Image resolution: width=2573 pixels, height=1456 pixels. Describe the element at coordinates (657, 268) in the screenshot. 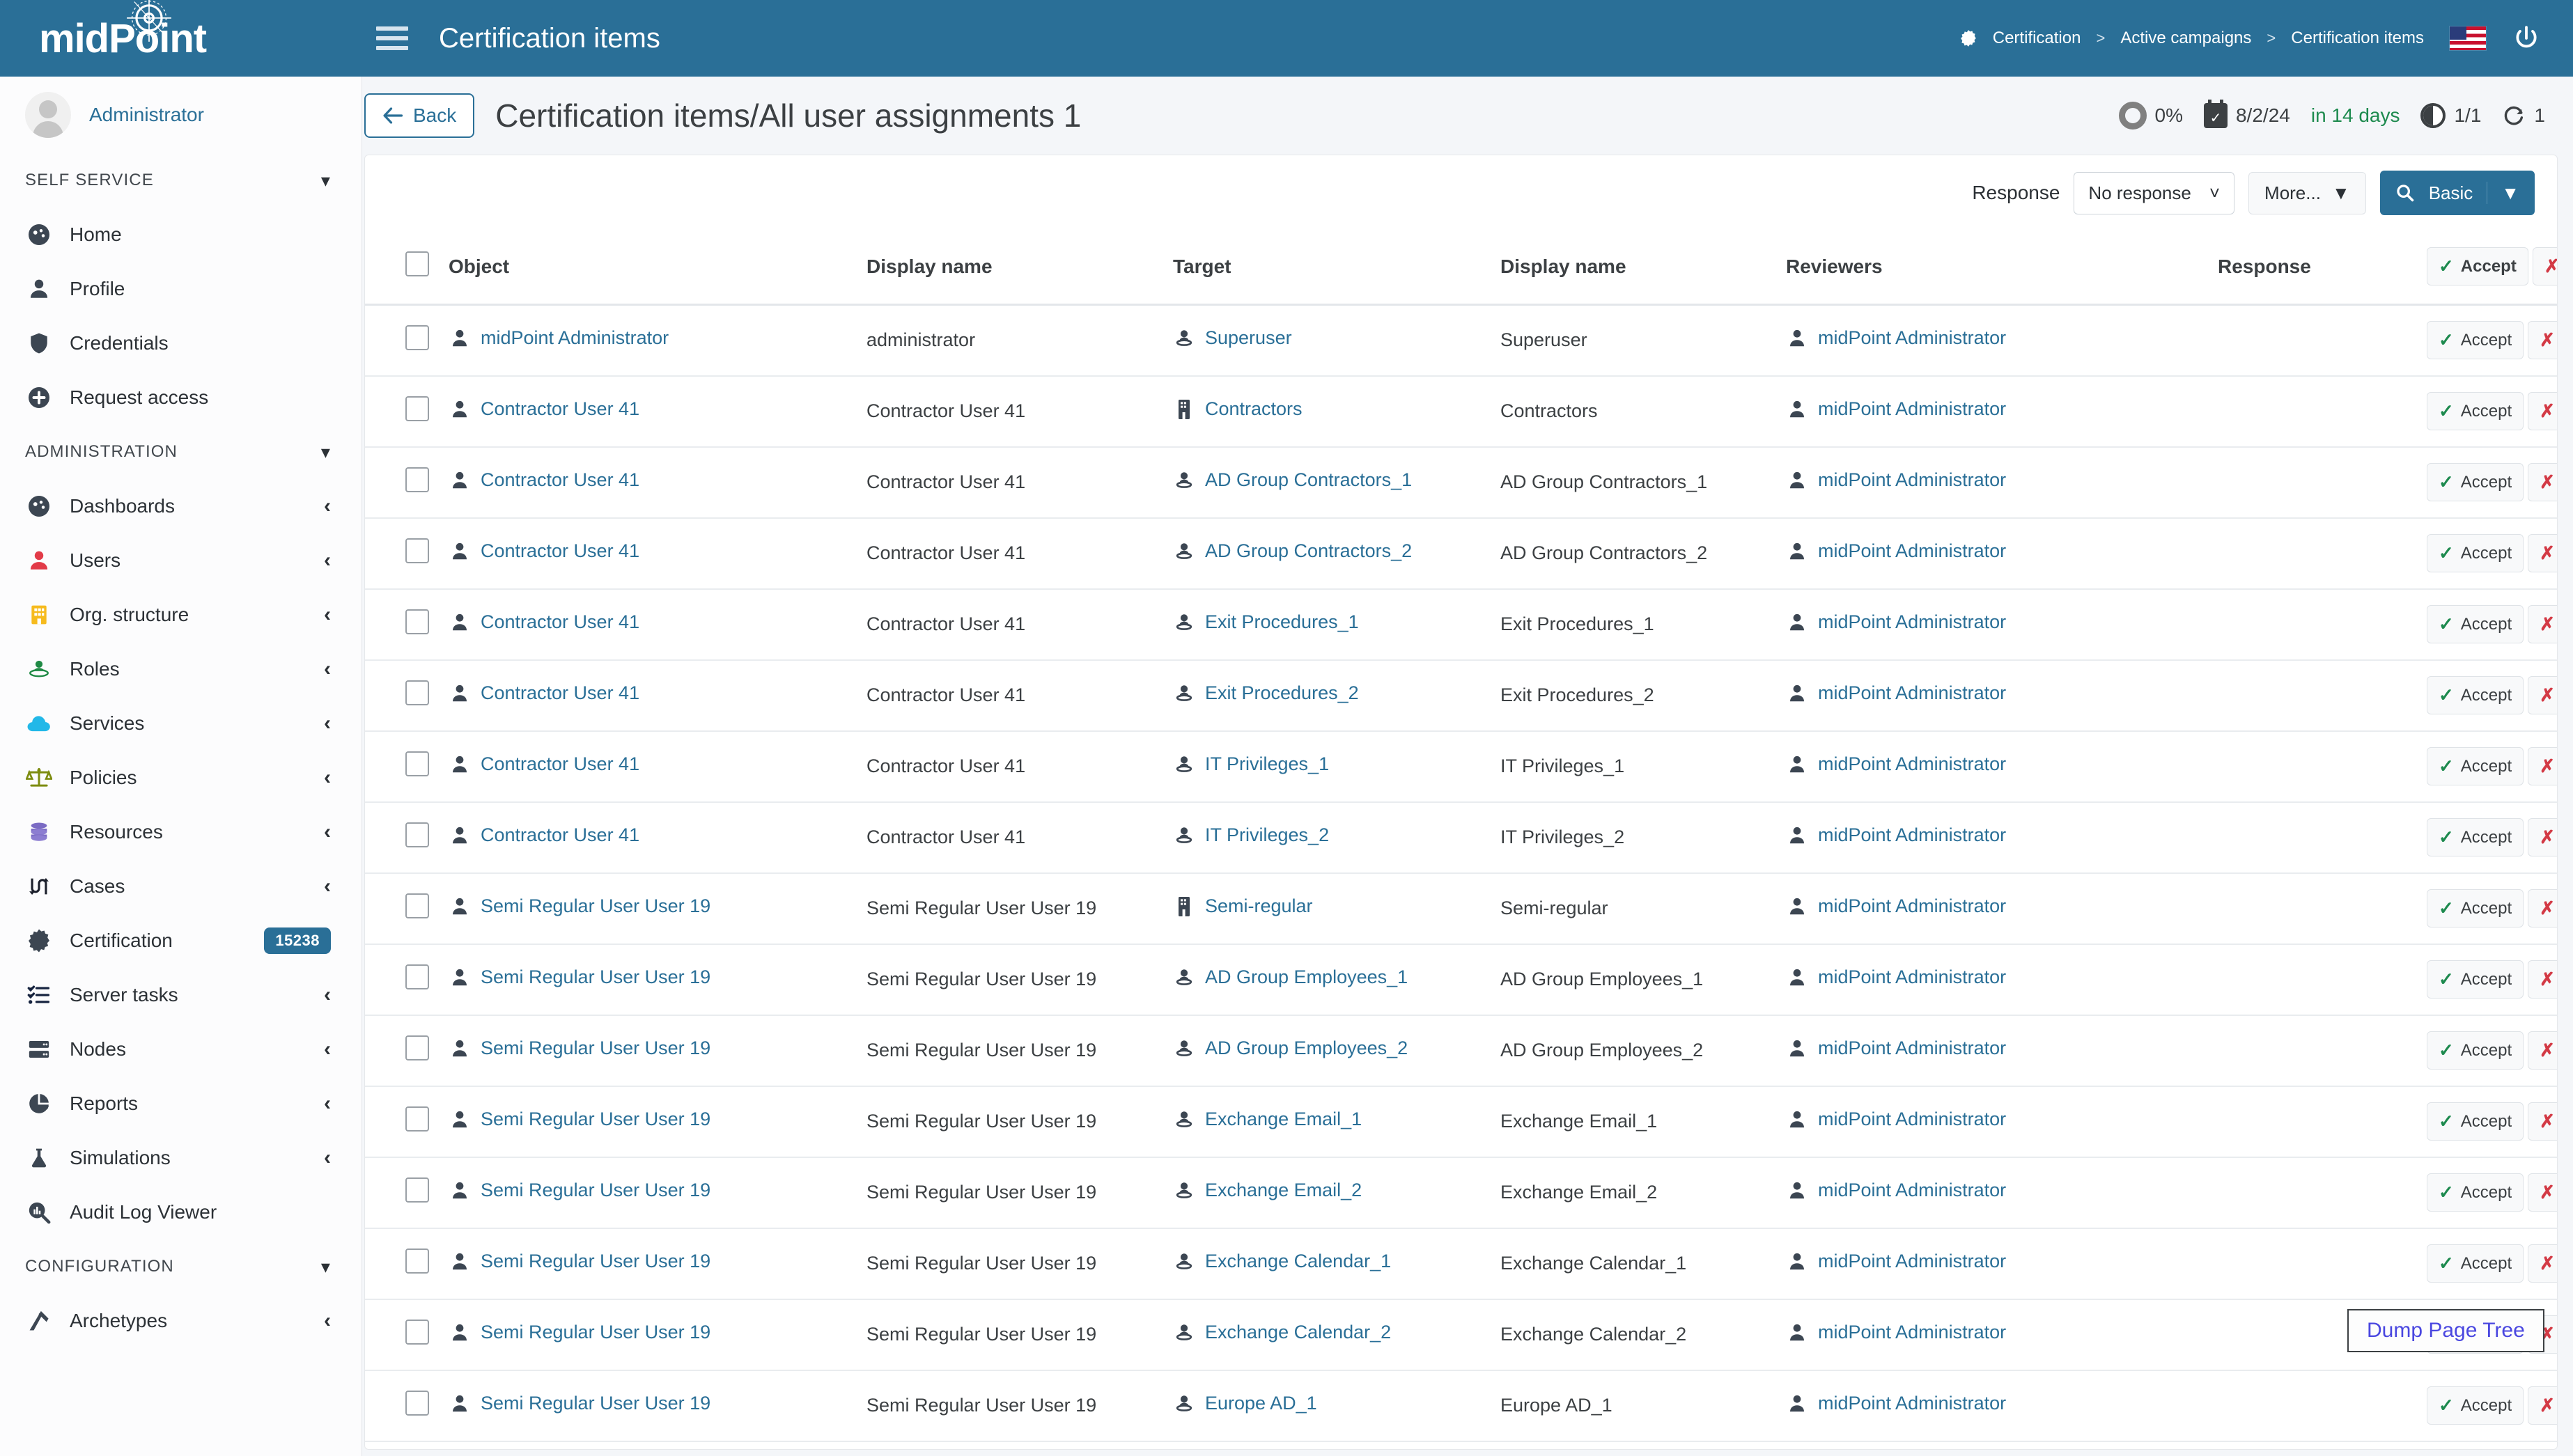

I see `column-header-object: Object` at that location.